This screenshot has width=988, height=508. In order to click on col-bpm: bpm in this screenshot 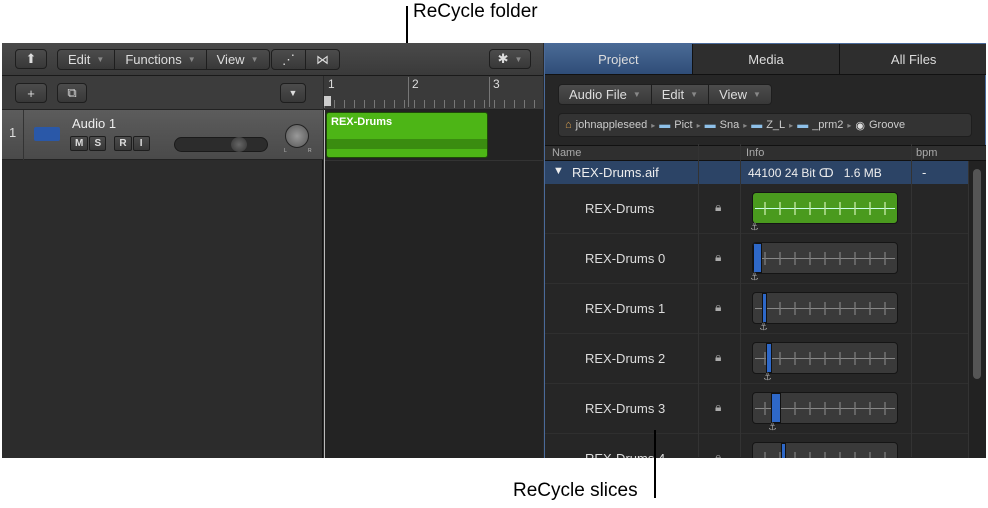, I will do `click(926, 153)`.